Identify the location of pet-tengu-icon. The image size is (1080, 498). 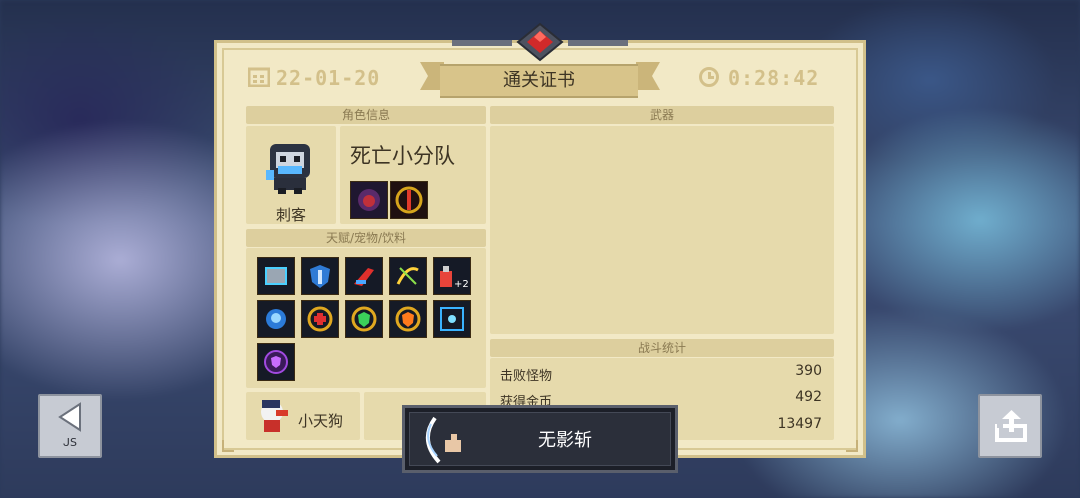
(274, 416).